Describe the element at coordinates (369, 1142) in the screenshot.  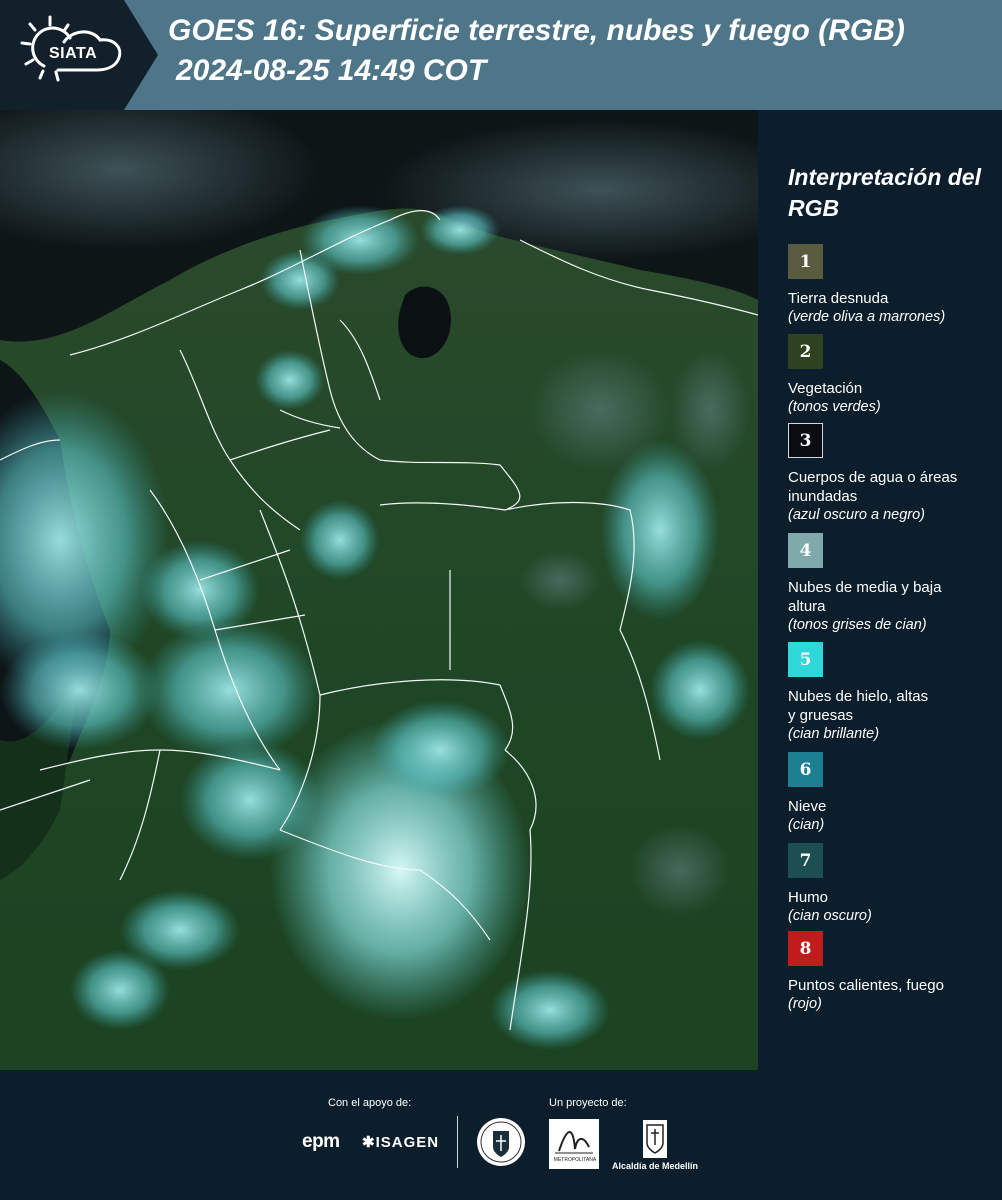
I see `isagen-star-icon: ✱` at that location.